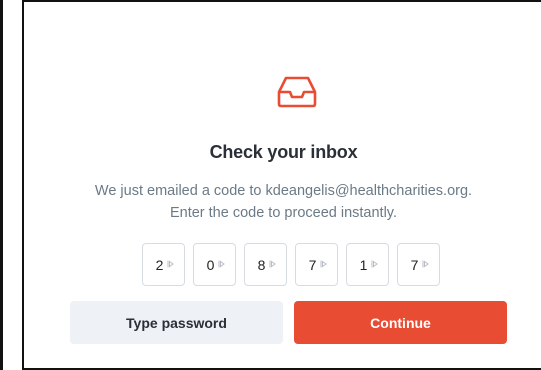 The height and width of the screenshot is (370, 541). What do you see at coordinates (283, 152) in the screenshot?
I see `dialog-title: Check your inbox` at bounding box center [283, 152].